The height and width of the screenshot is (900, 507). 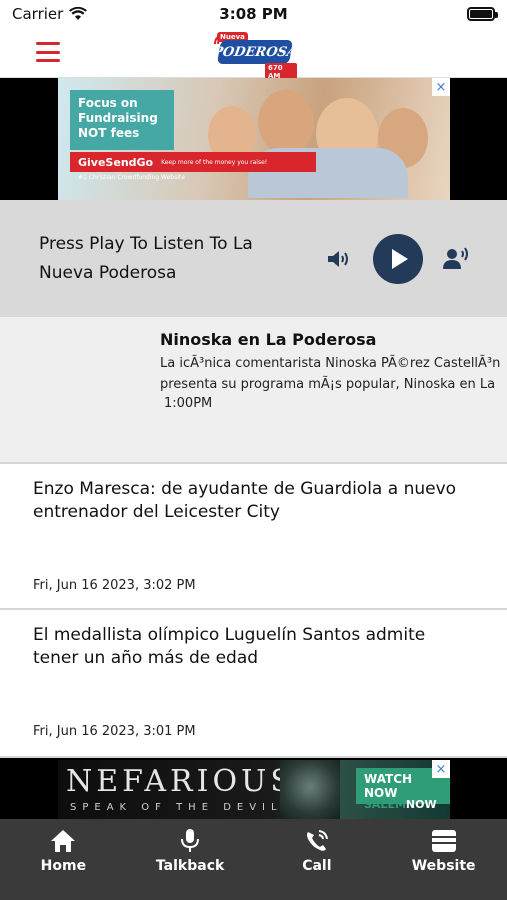 I want to click on ad-headline: Focus on Fundraising NOT fees, so click(x=122, y=120).